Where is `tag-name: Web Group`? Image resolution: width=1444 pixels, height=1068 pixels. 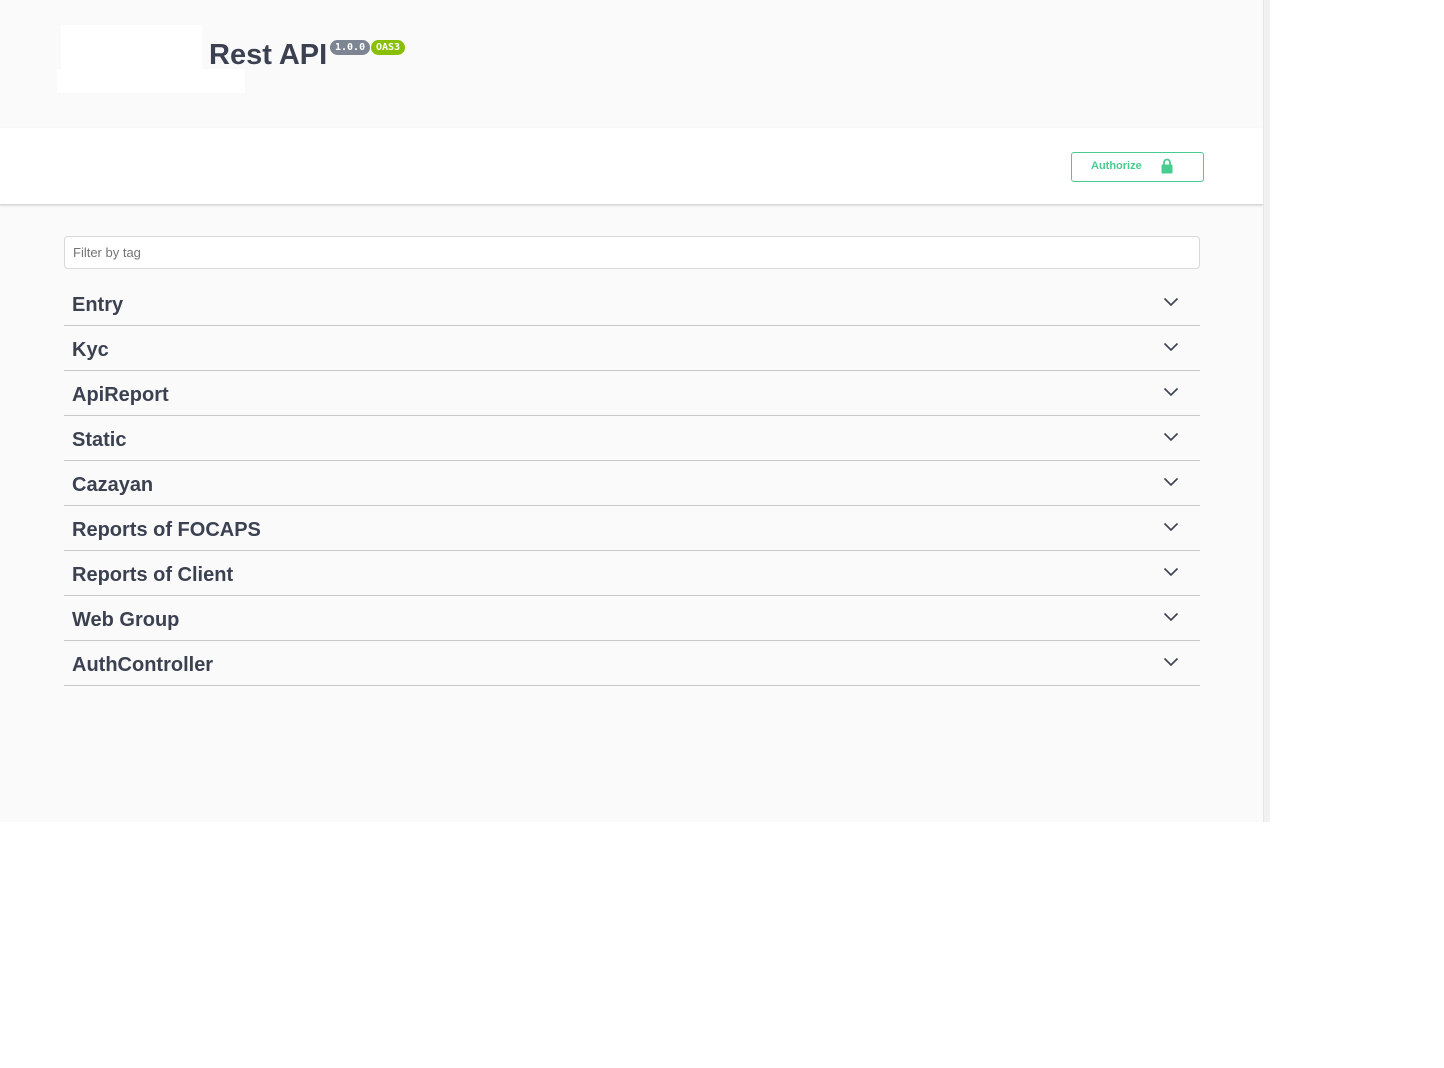 tag-name: Web Group is located at coordinates (126, 620).